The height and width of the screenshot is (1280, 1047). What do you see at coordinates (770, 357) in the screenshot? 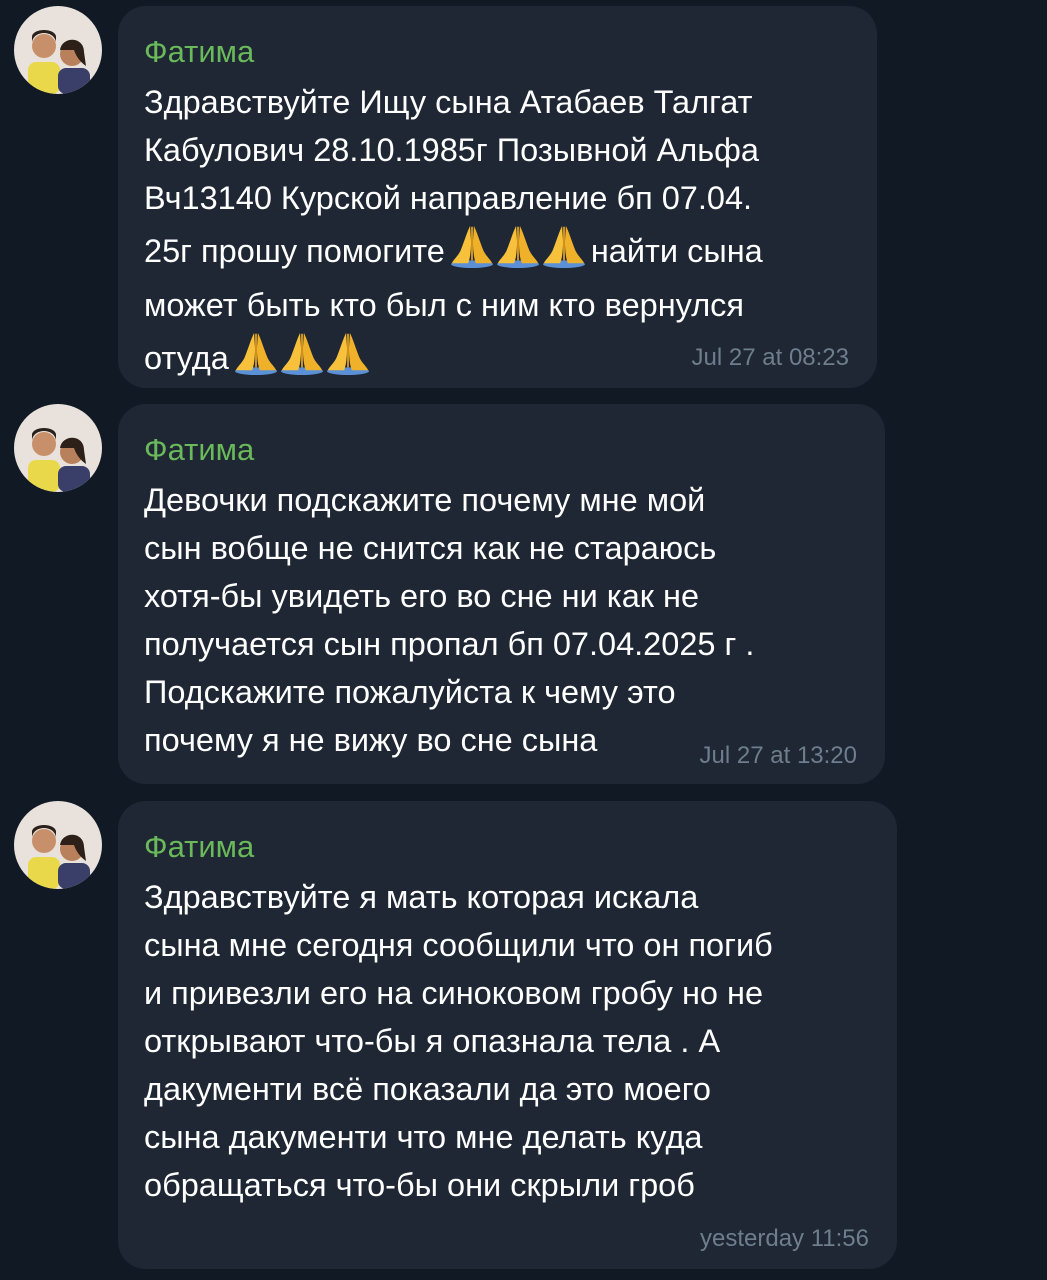
I see `message-timestamp: Jul 27 at 08:23` at bounding box center [770, 357].